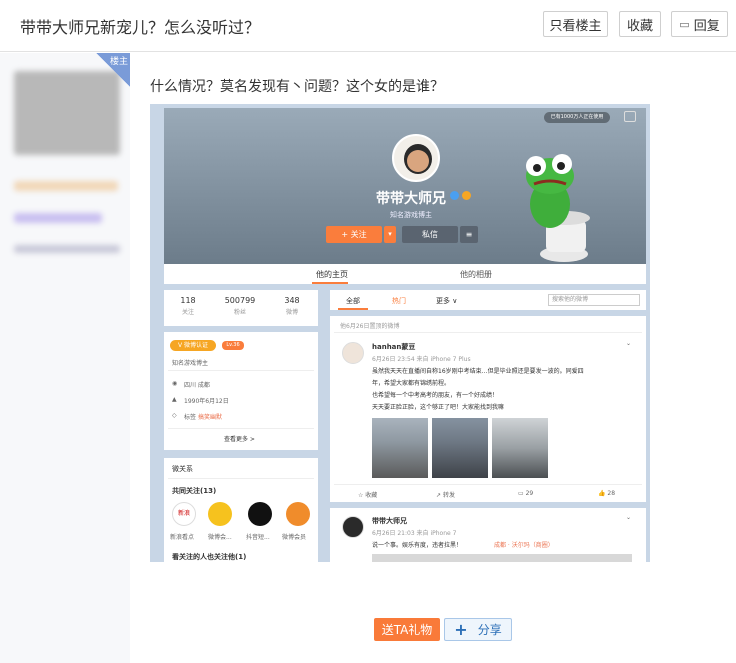 Image resolution: width=736 pixels, height=663 pixels. I want to click on post1-line: 天天要正脸正脸，这个够正了吧！大家能找到我嘛, so click(438, 407).